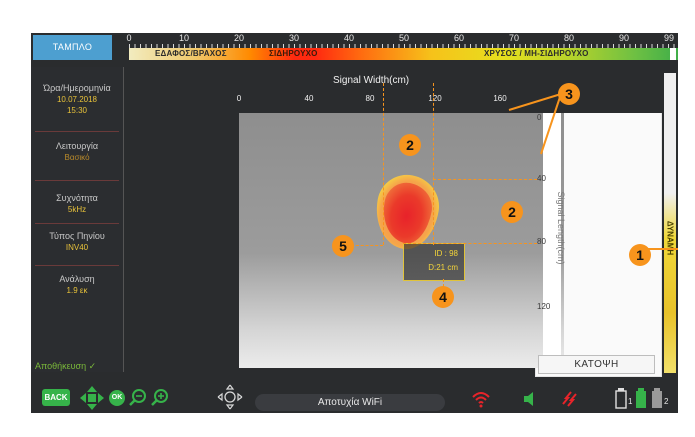 The width and height of the screenshot is (695, 437). I want to click on battery-1-icon, so click(621, 398).